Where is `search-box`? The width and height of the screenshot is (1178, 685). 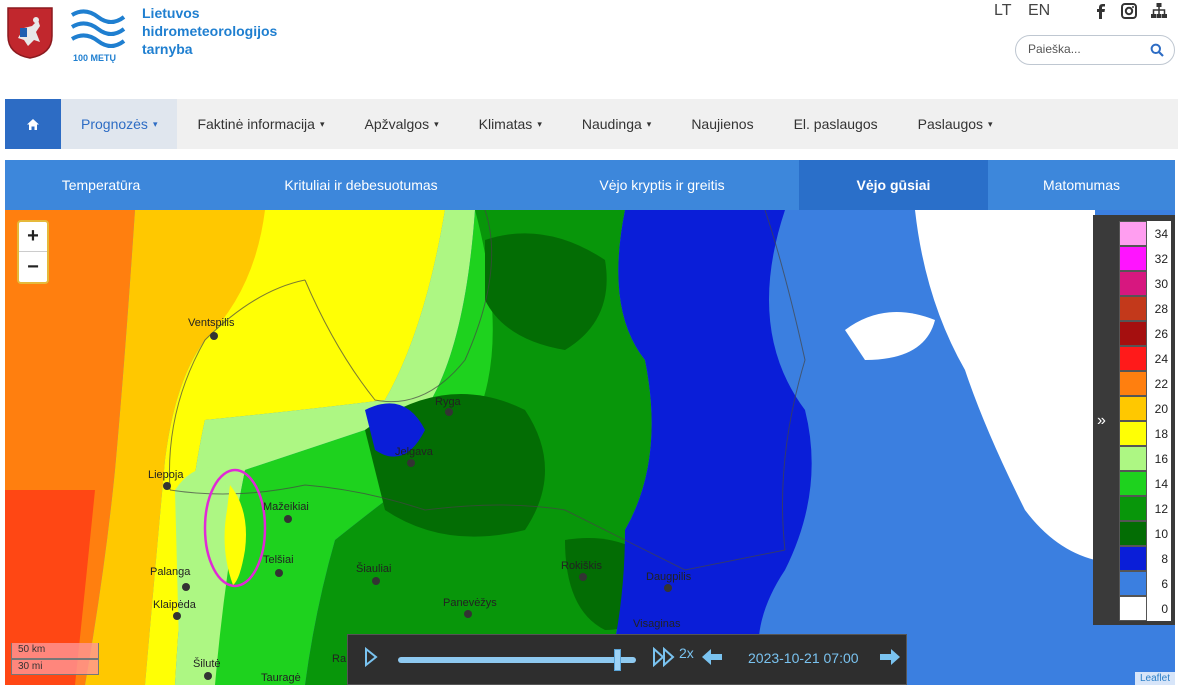 search-box is located at coordinates (1095, 50).